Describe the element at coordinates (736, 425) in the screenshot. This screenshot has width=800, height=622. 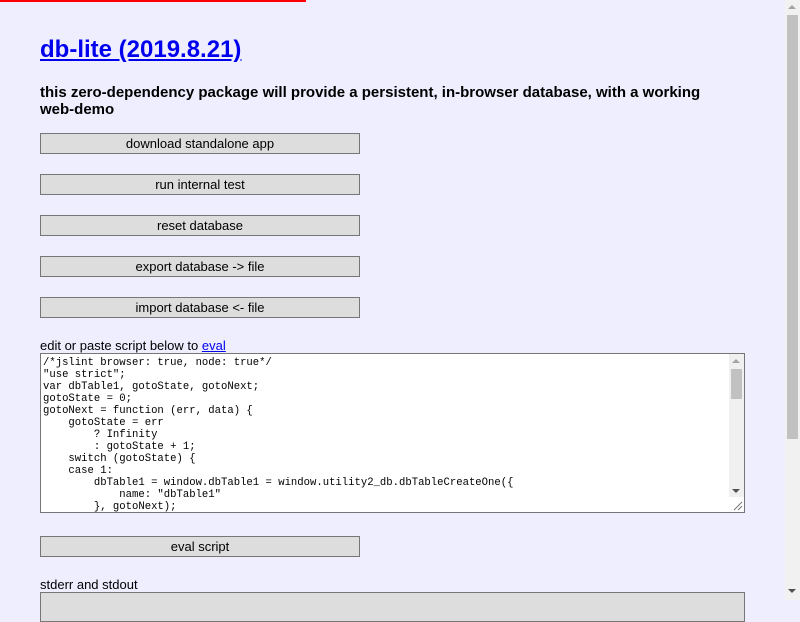
I see `editor-scrollbar` at that location.